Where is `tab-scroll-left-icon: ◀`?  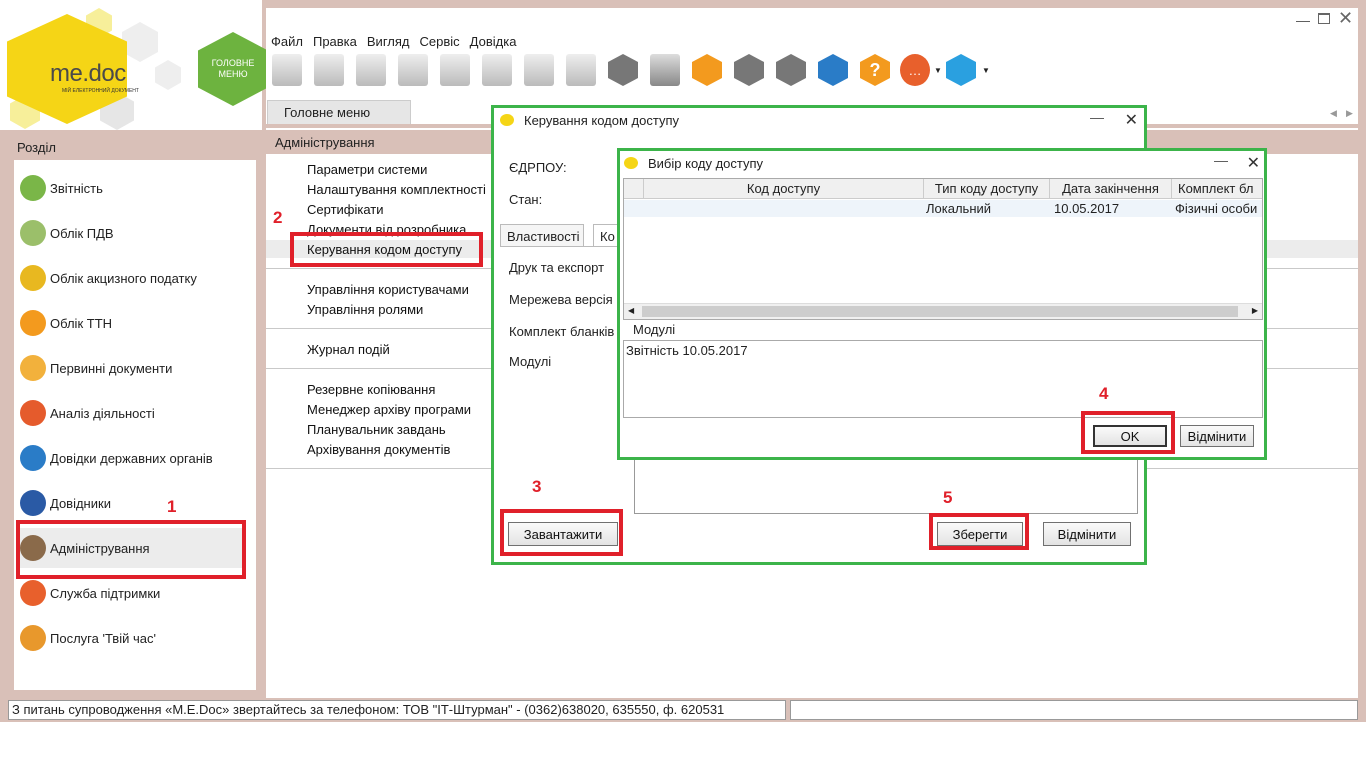
tab-scroll-left-icon: ◀ is located at coordinates (1333, 113).